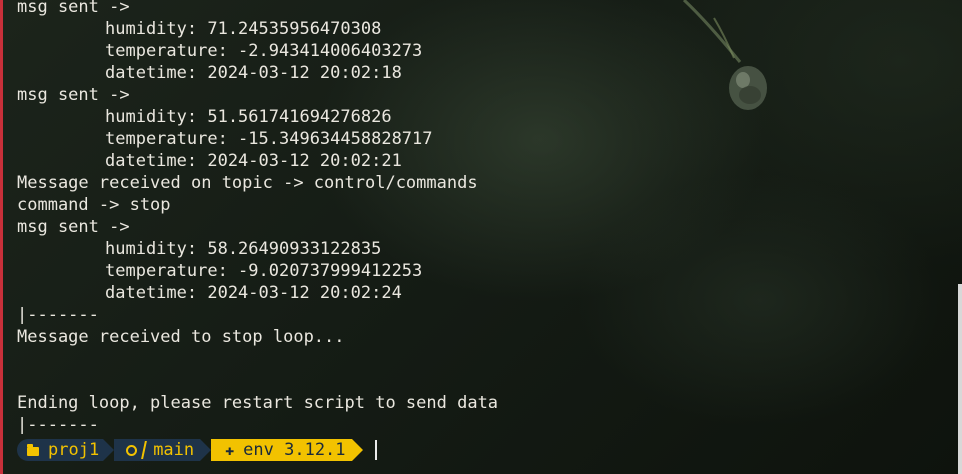  What do you see at coordinates (375, 450) in the screenshot?
I see `text-cursor` at bounding box center [375, 450].